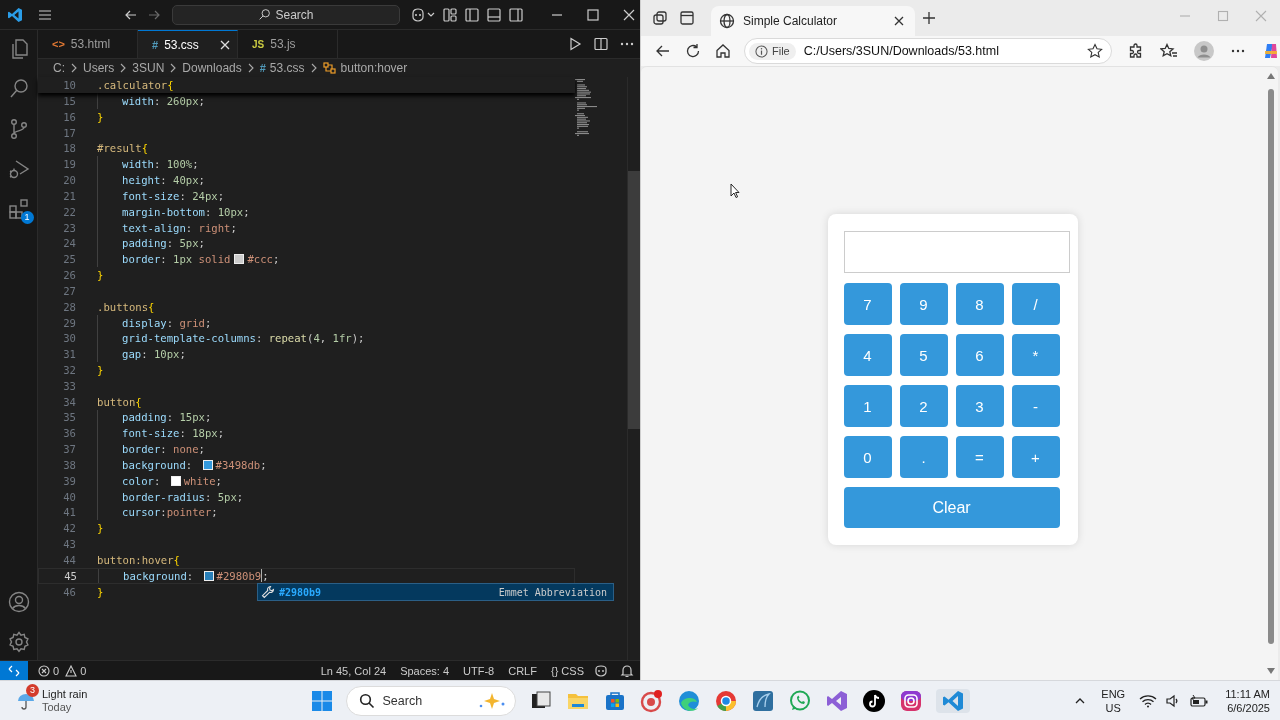 This screenshot has width=1280, height=720. Describe the element at coordinates (516, 14) in the screenshot. I see `secondary-sidebar-icon` at that location.